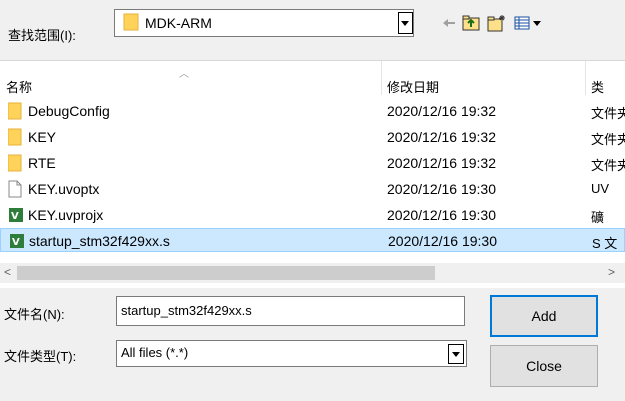  I want to click on filename-label: 文件名(N):, so click(34, 314).